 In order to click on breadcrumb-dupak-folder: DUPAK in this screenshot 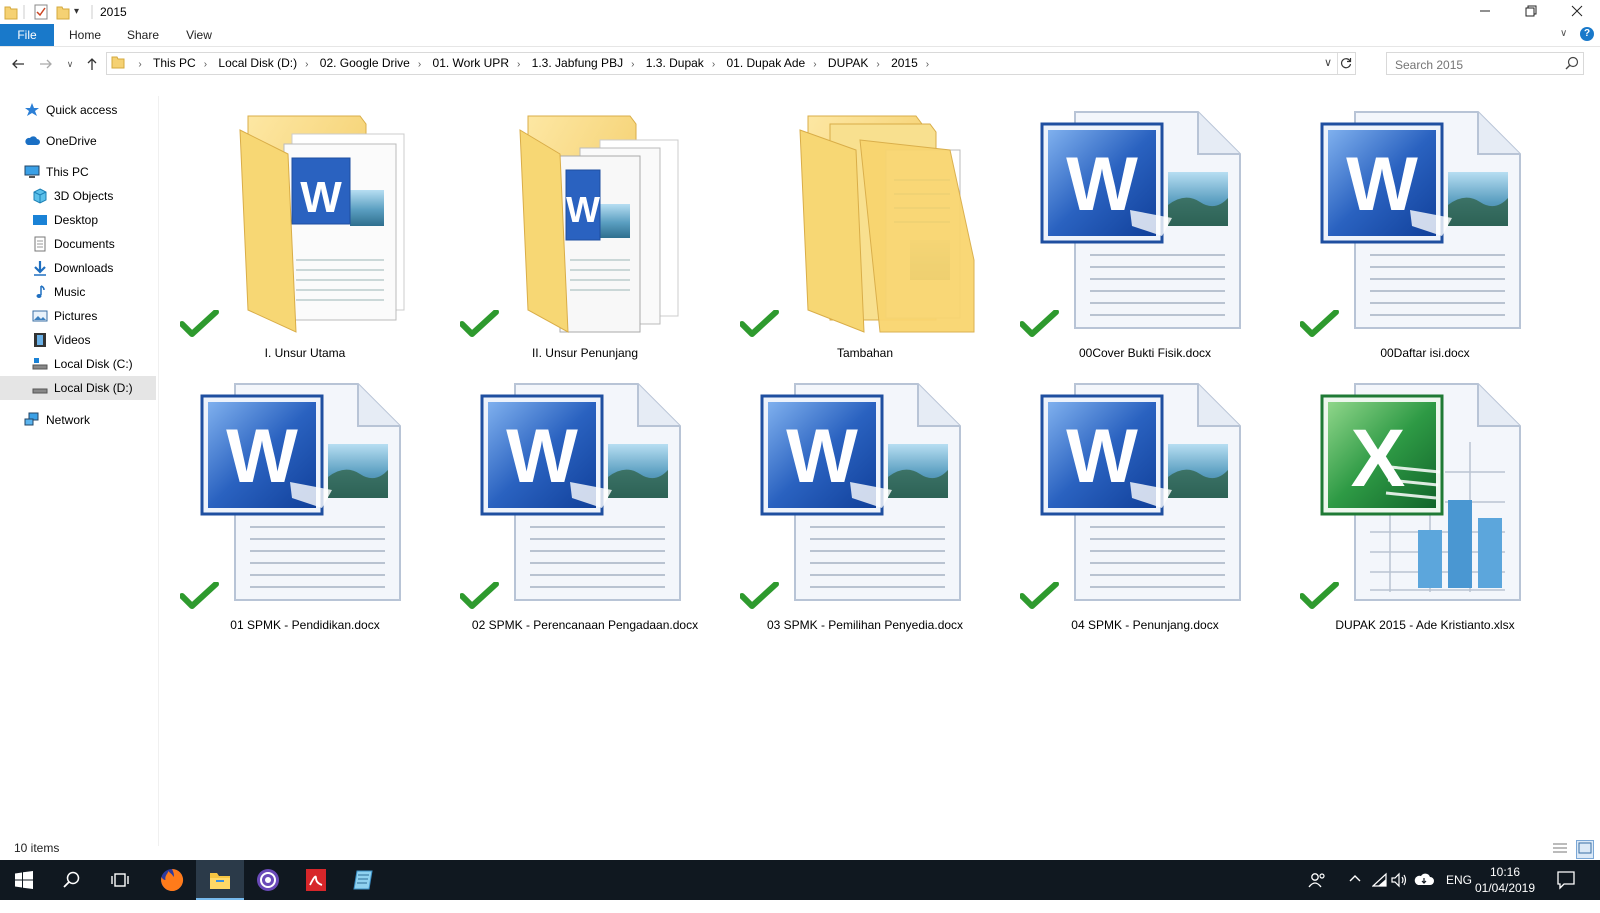, I will do `click(848, 63)`.